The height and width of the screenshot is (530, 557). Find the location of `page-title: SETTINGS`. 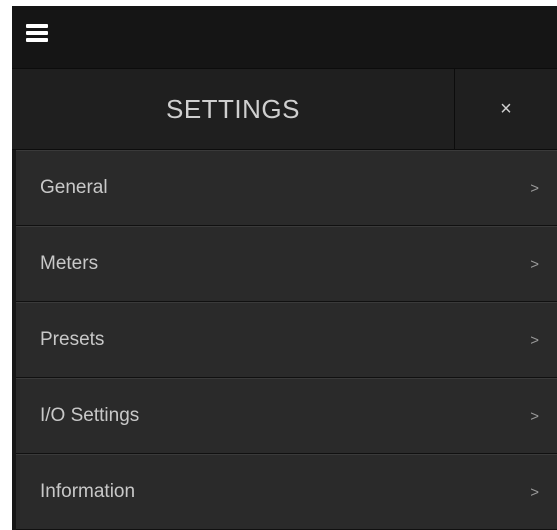

page-title: SETTINGS is located at coordinates (232, 108).